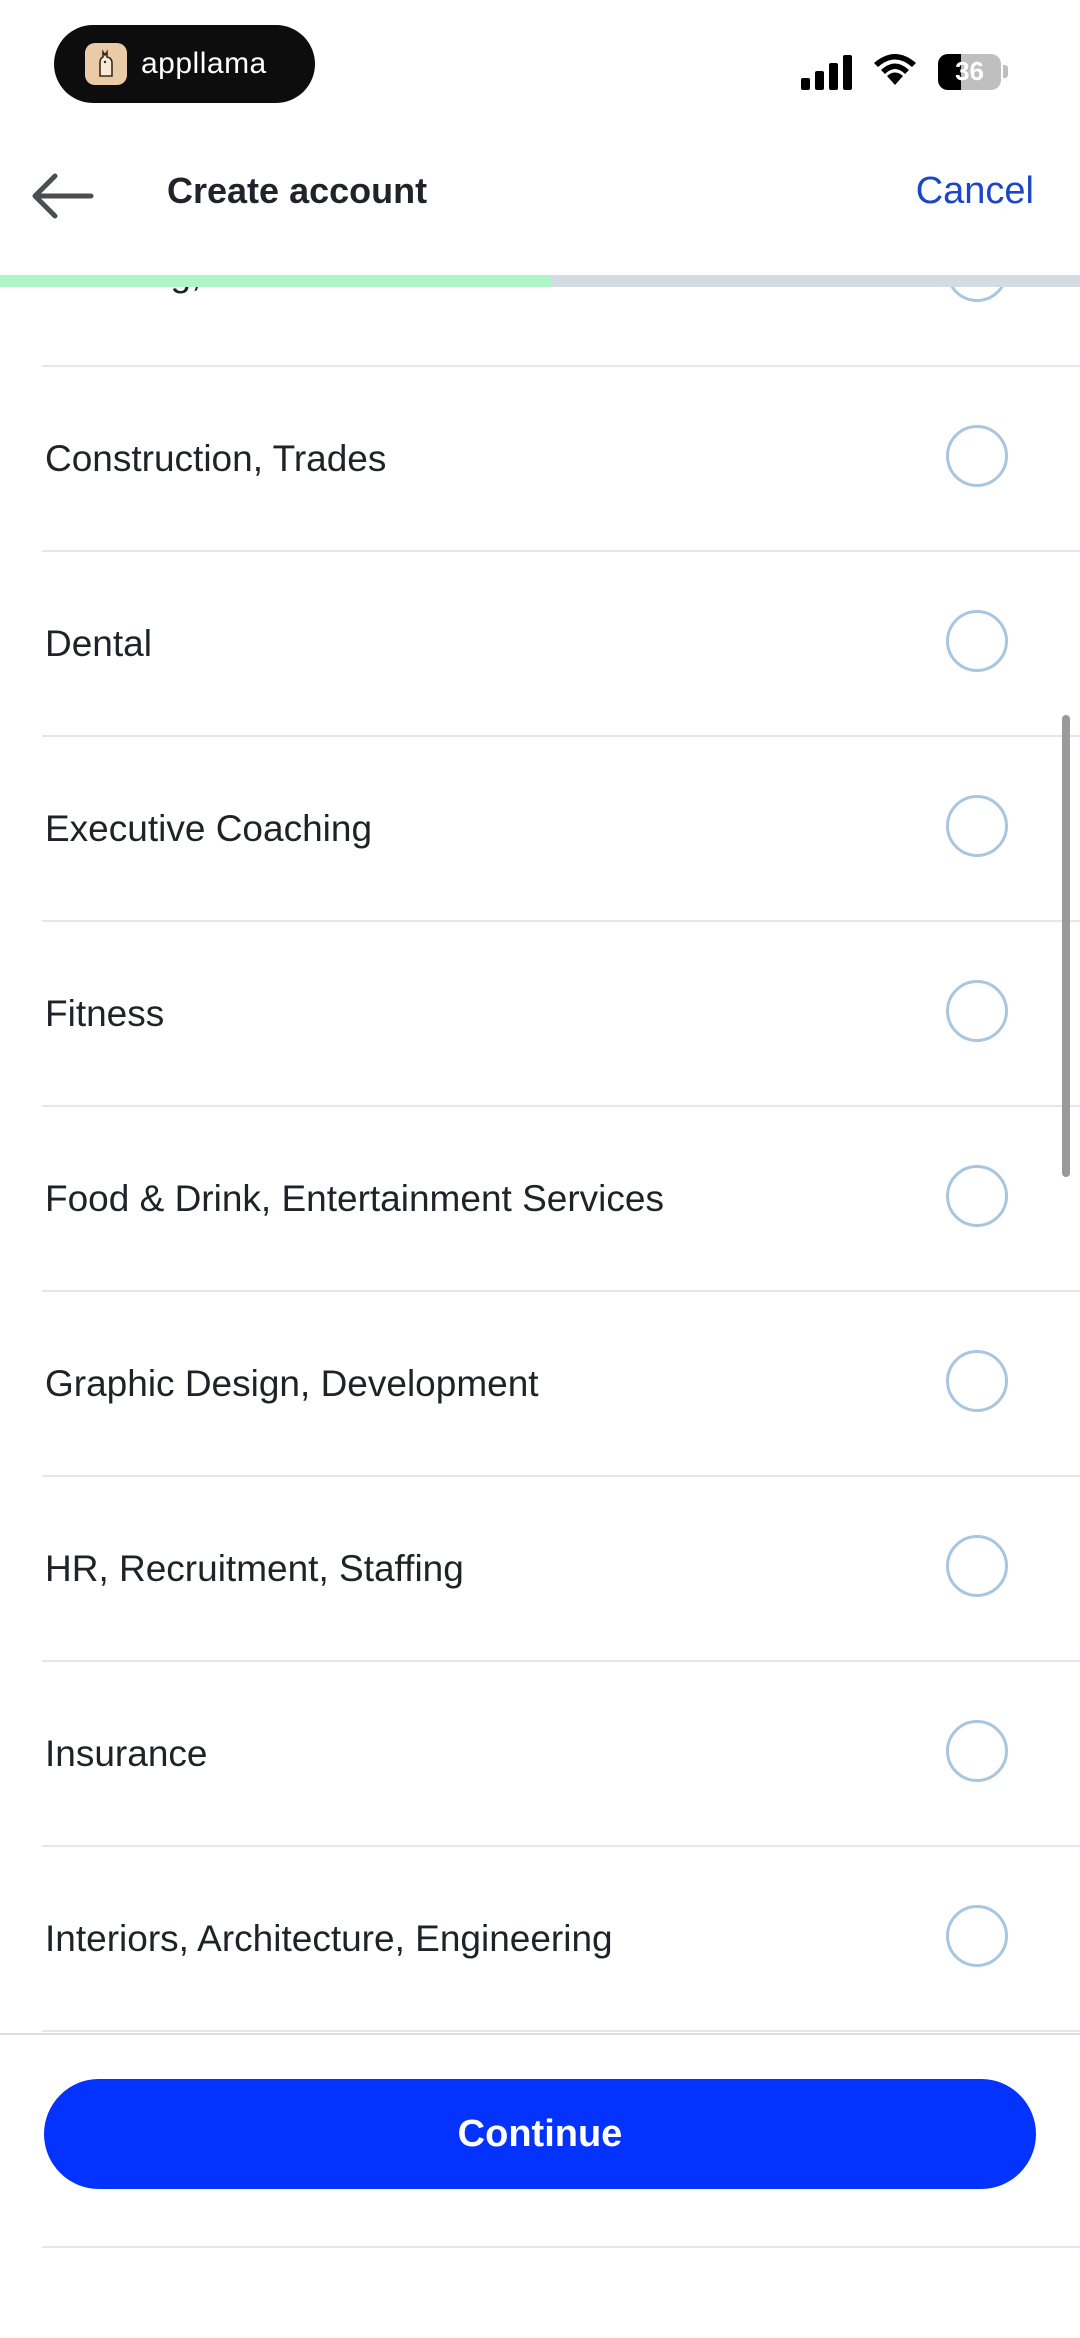 Image resolution: width=1080 pixels, height=2338 pixels. What do you see at coordinates (561, 327) in the screenshot?
I see `list-item: Cleaning, Janitorial Services` at bounding box center [561, 327].